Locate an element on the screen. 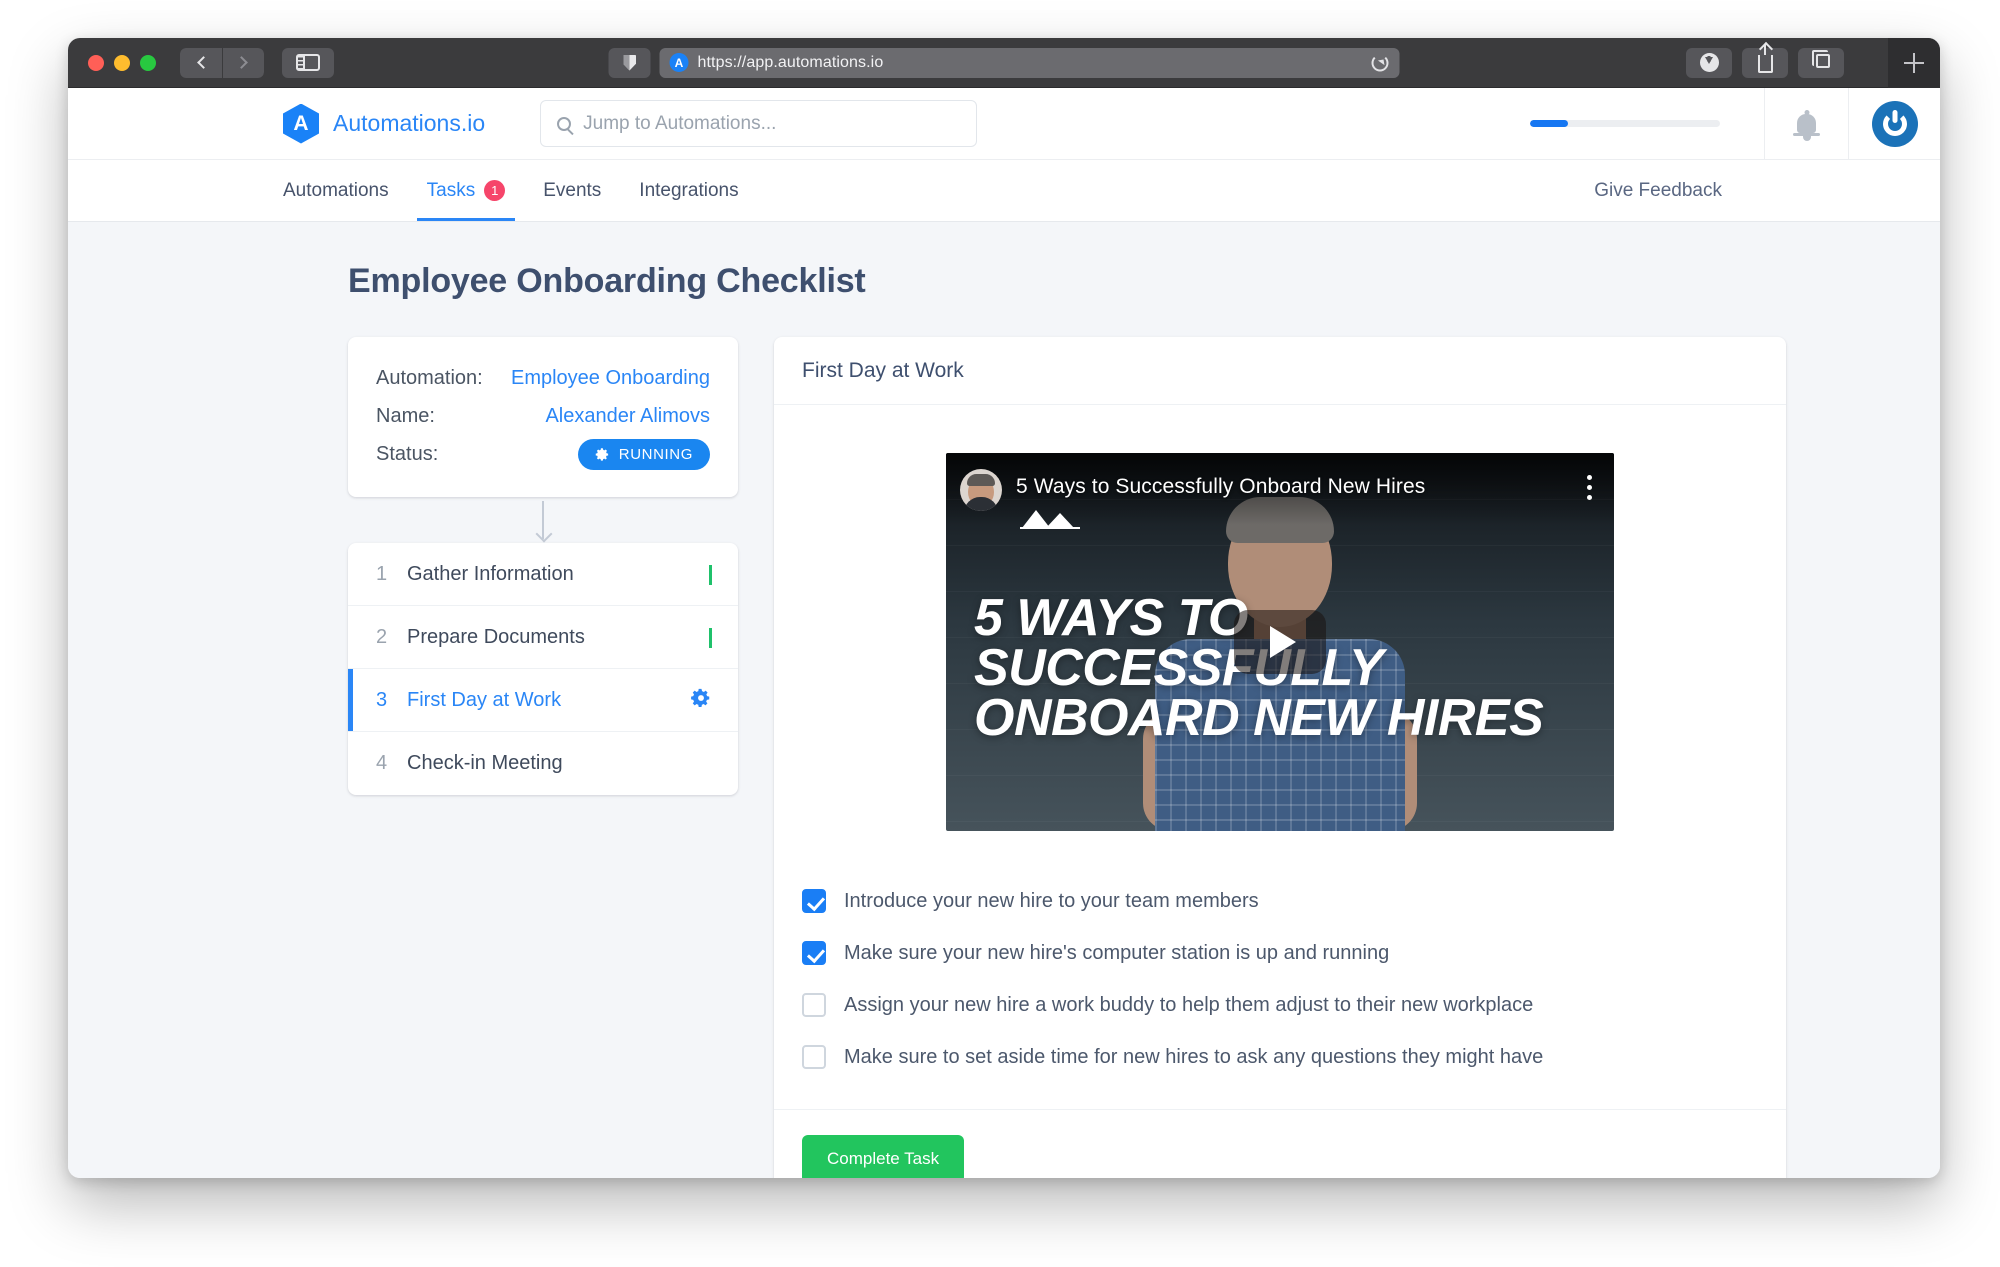 The image size is (2000, 1267). address-bar-group: A https://app.automations.io is located at coordinates (1004, 62).